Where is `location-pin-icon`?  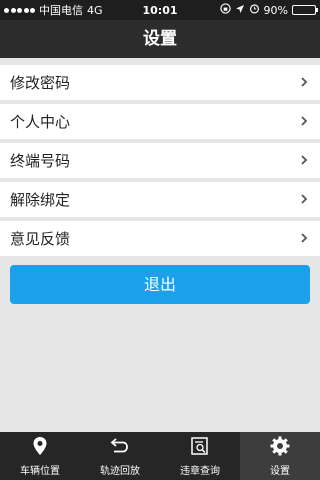
location-pin-icon is located at coordinates (40, 447).